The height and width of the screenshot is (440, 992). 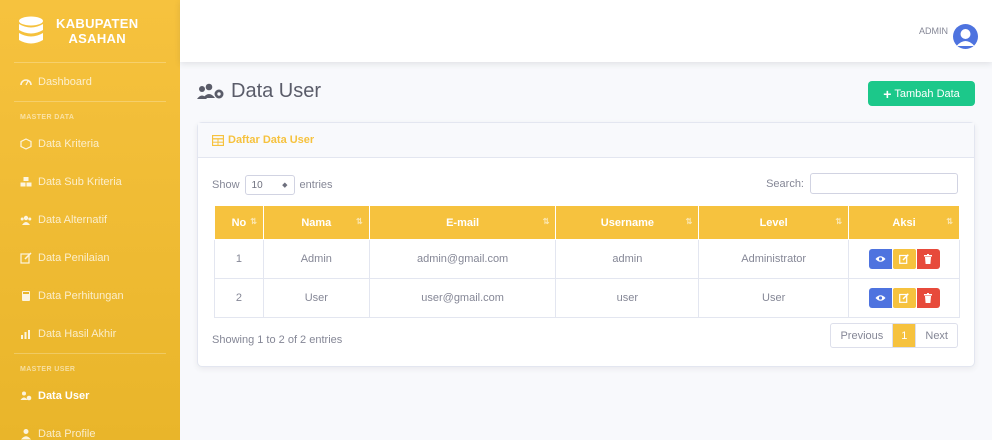 What do you see at coordinates (26, 296) in the screenshot?
I see `calculator-icon` at bounding box center [26, 296].